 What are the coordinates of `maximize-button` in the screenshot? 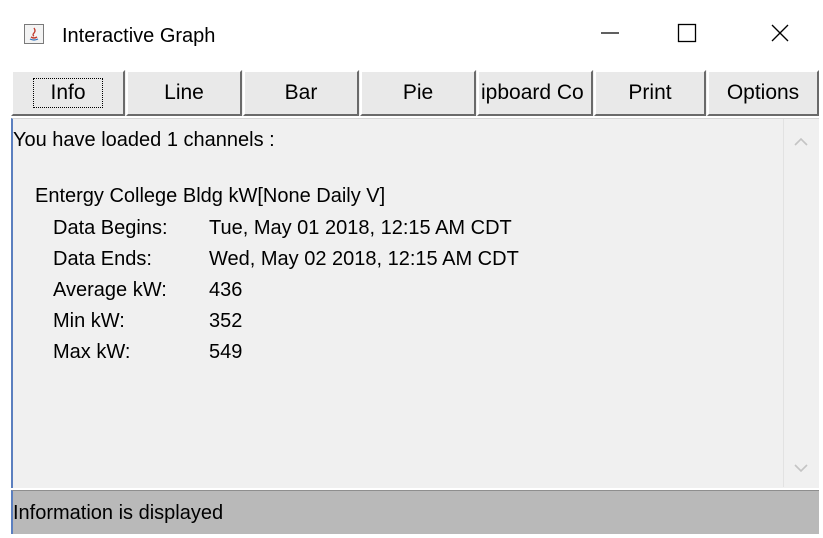 It's located at (687, 33).